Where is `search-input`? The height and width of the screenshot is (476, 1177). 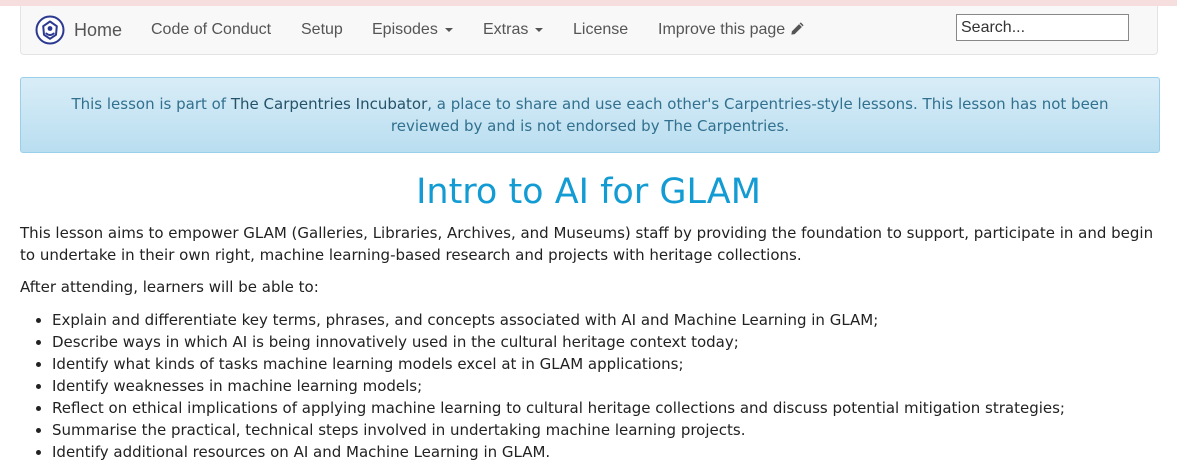
search-input is located at coordinates (1042, 27).